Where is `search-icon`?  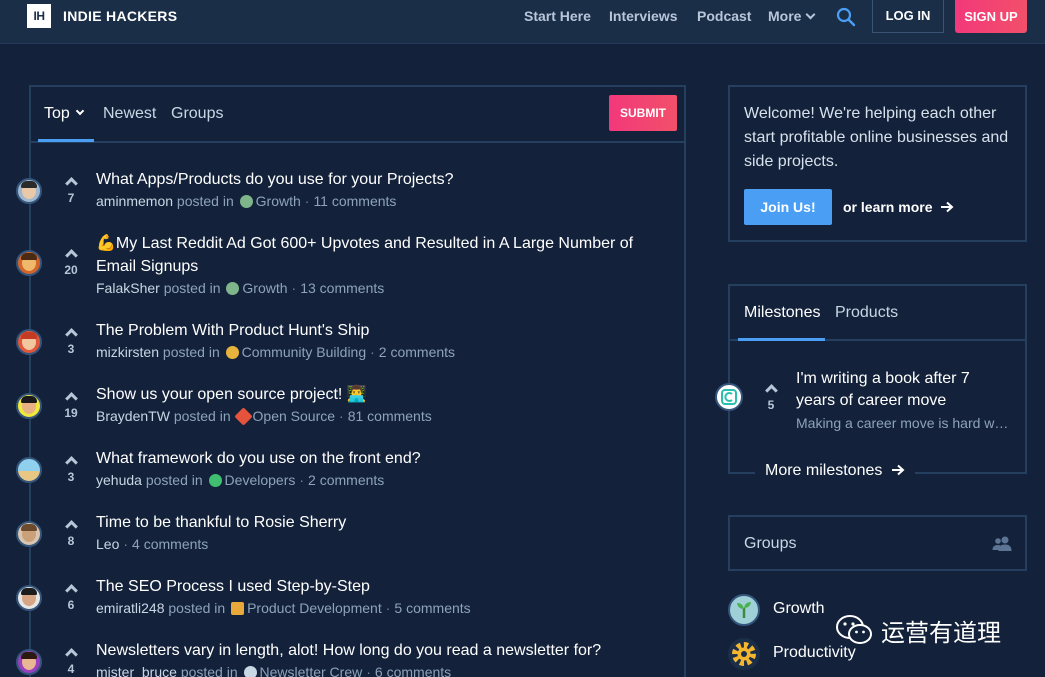
search-icon is located at coordinates (846, 17).